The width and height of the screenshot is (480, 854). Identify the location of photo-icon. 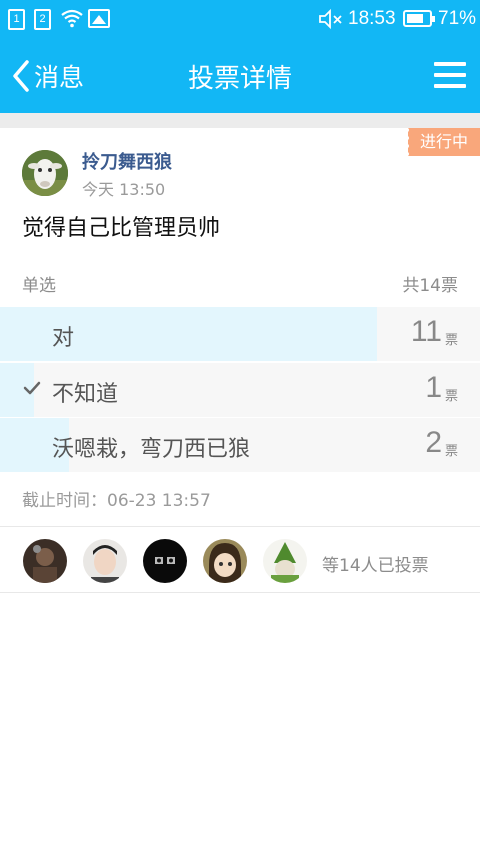
(99, 18).